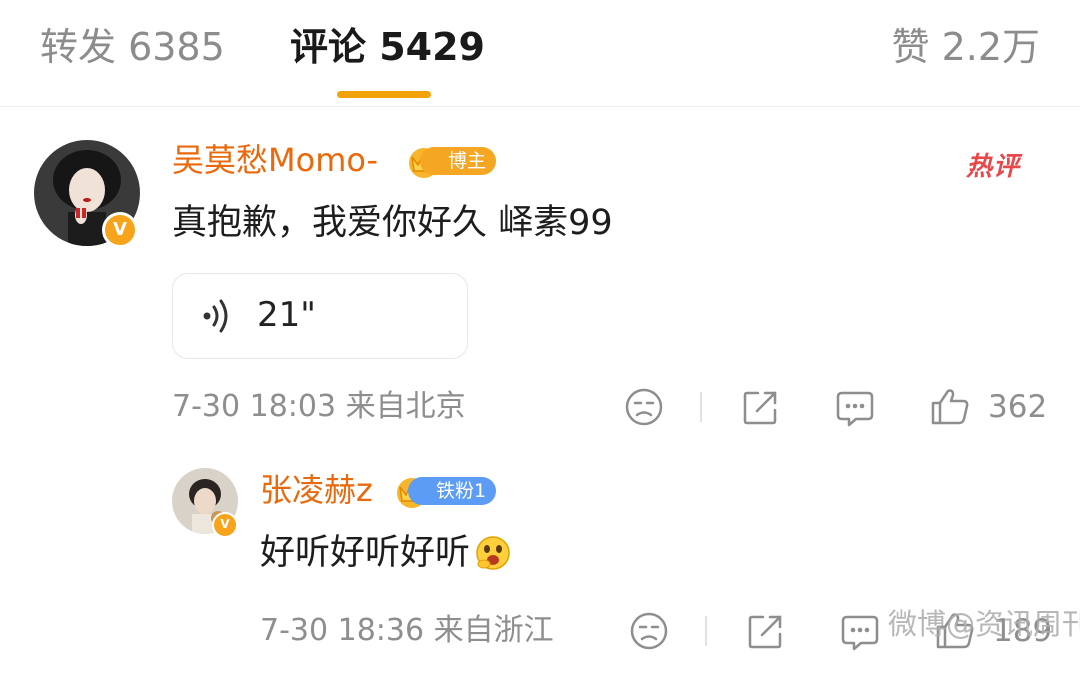 The height and width of the screenshot is (673, 1080). I want to click on voice-duration: 21", so click(286, 315).